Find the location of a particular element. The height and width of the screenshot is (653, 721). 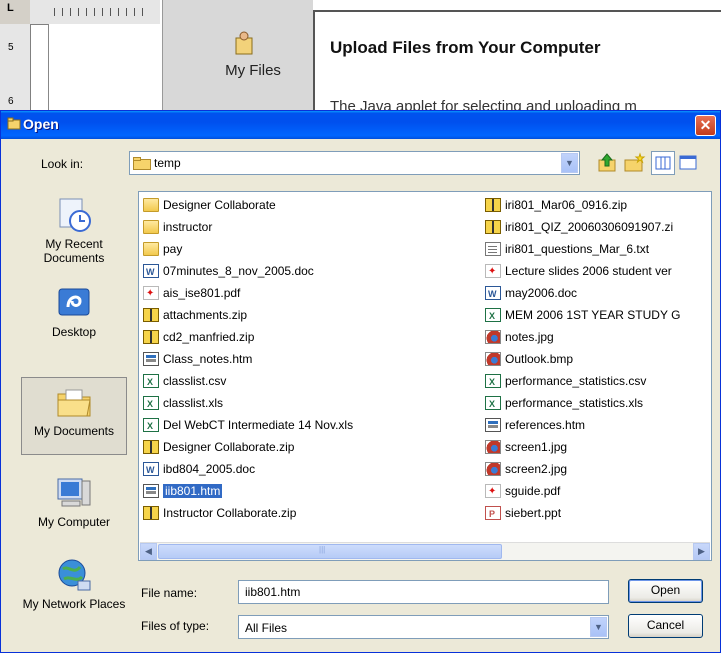

open-button: Open is located at coordinates (665, 591).